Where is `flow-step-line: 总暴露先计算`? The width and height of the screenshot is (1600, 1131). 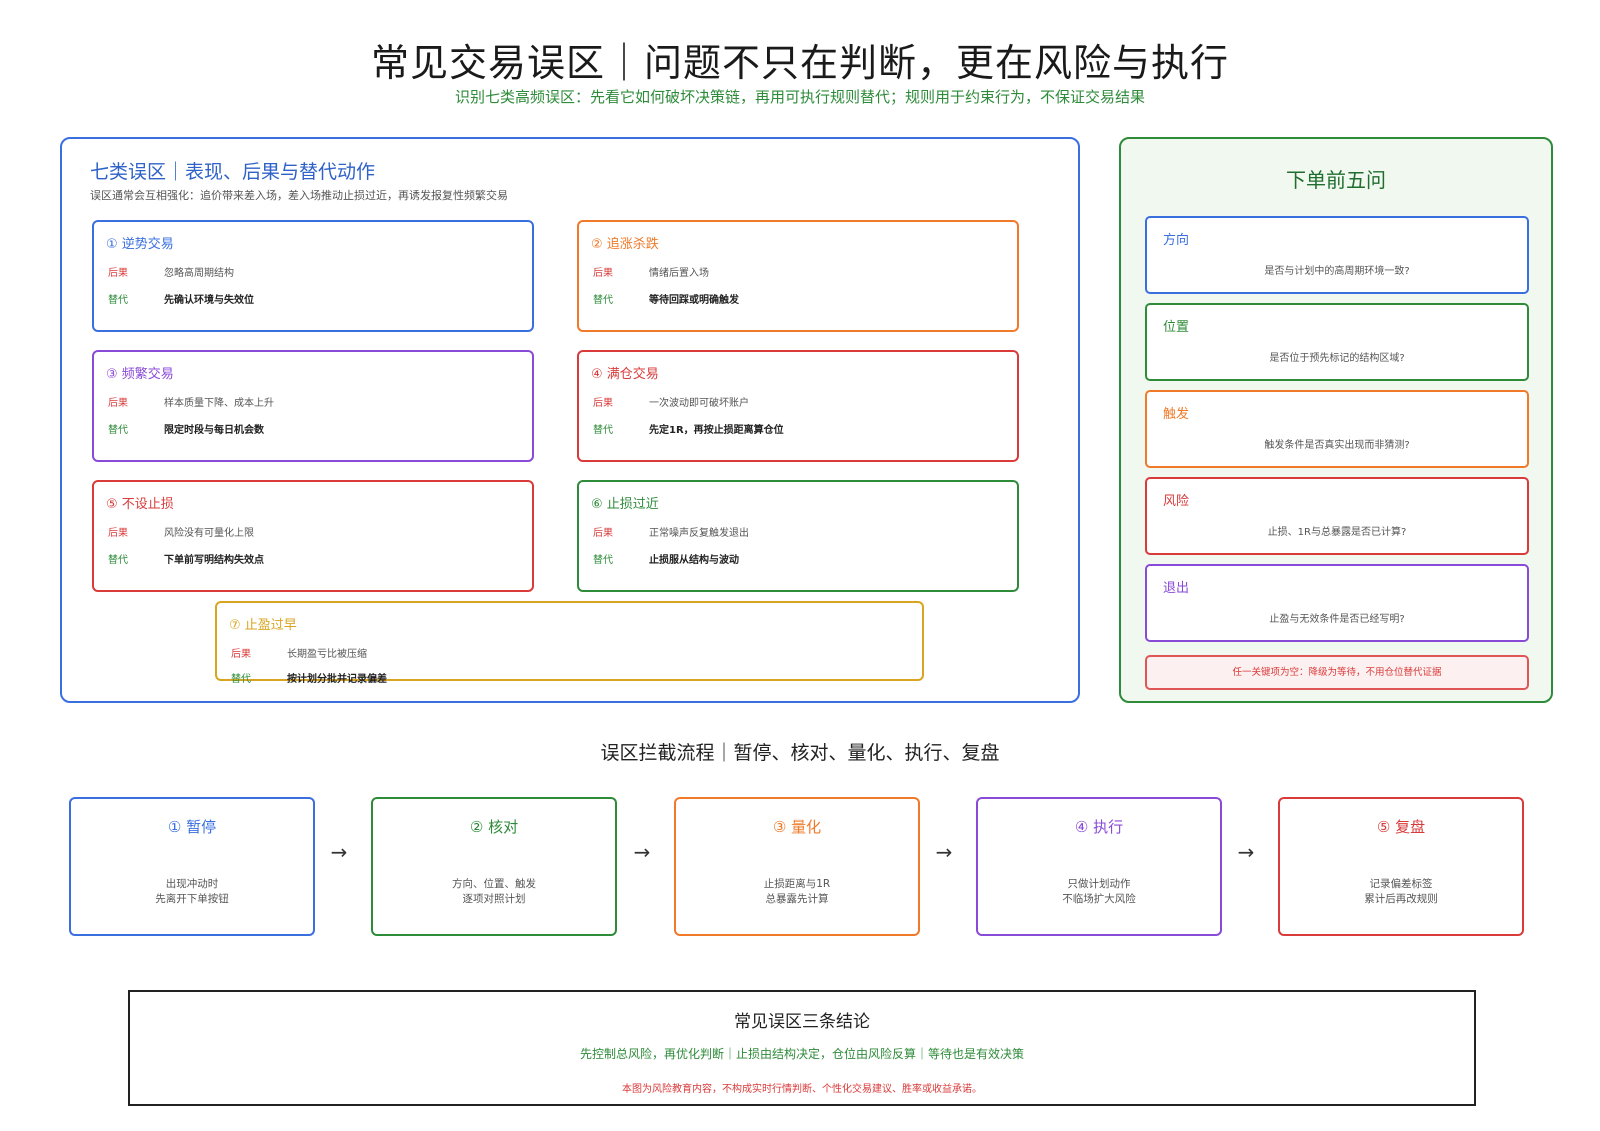 flow-step-line: 总暴露先计算 is located at coordinates (797, 899).